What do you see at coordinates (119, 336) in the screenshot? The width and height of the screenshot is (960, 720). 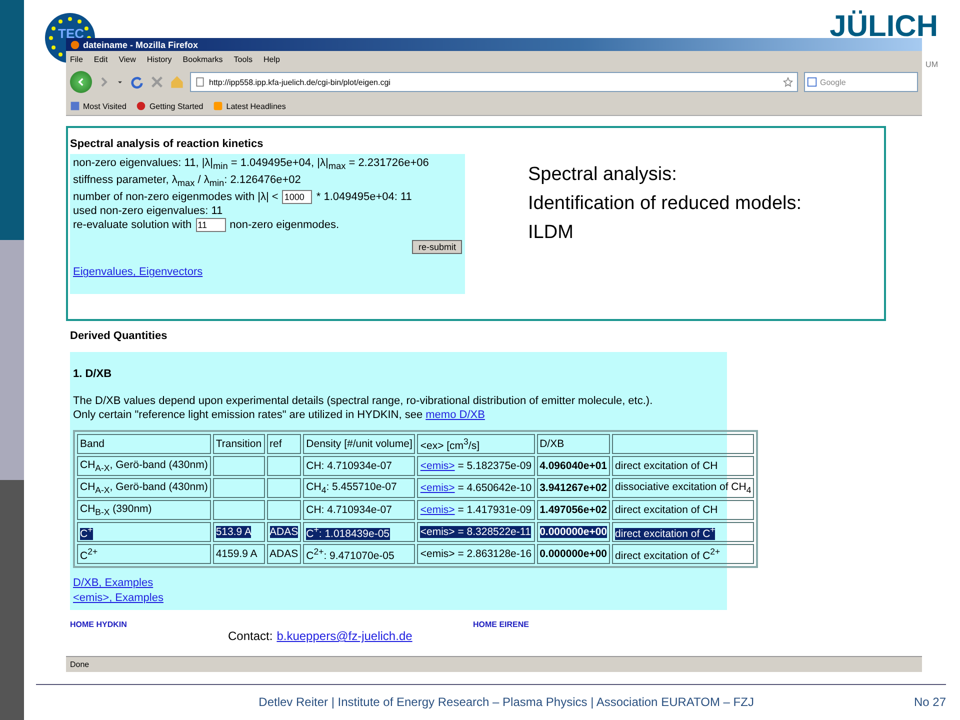 I see `section-heading: Derived Quantities` at bounding box center [119, 336].